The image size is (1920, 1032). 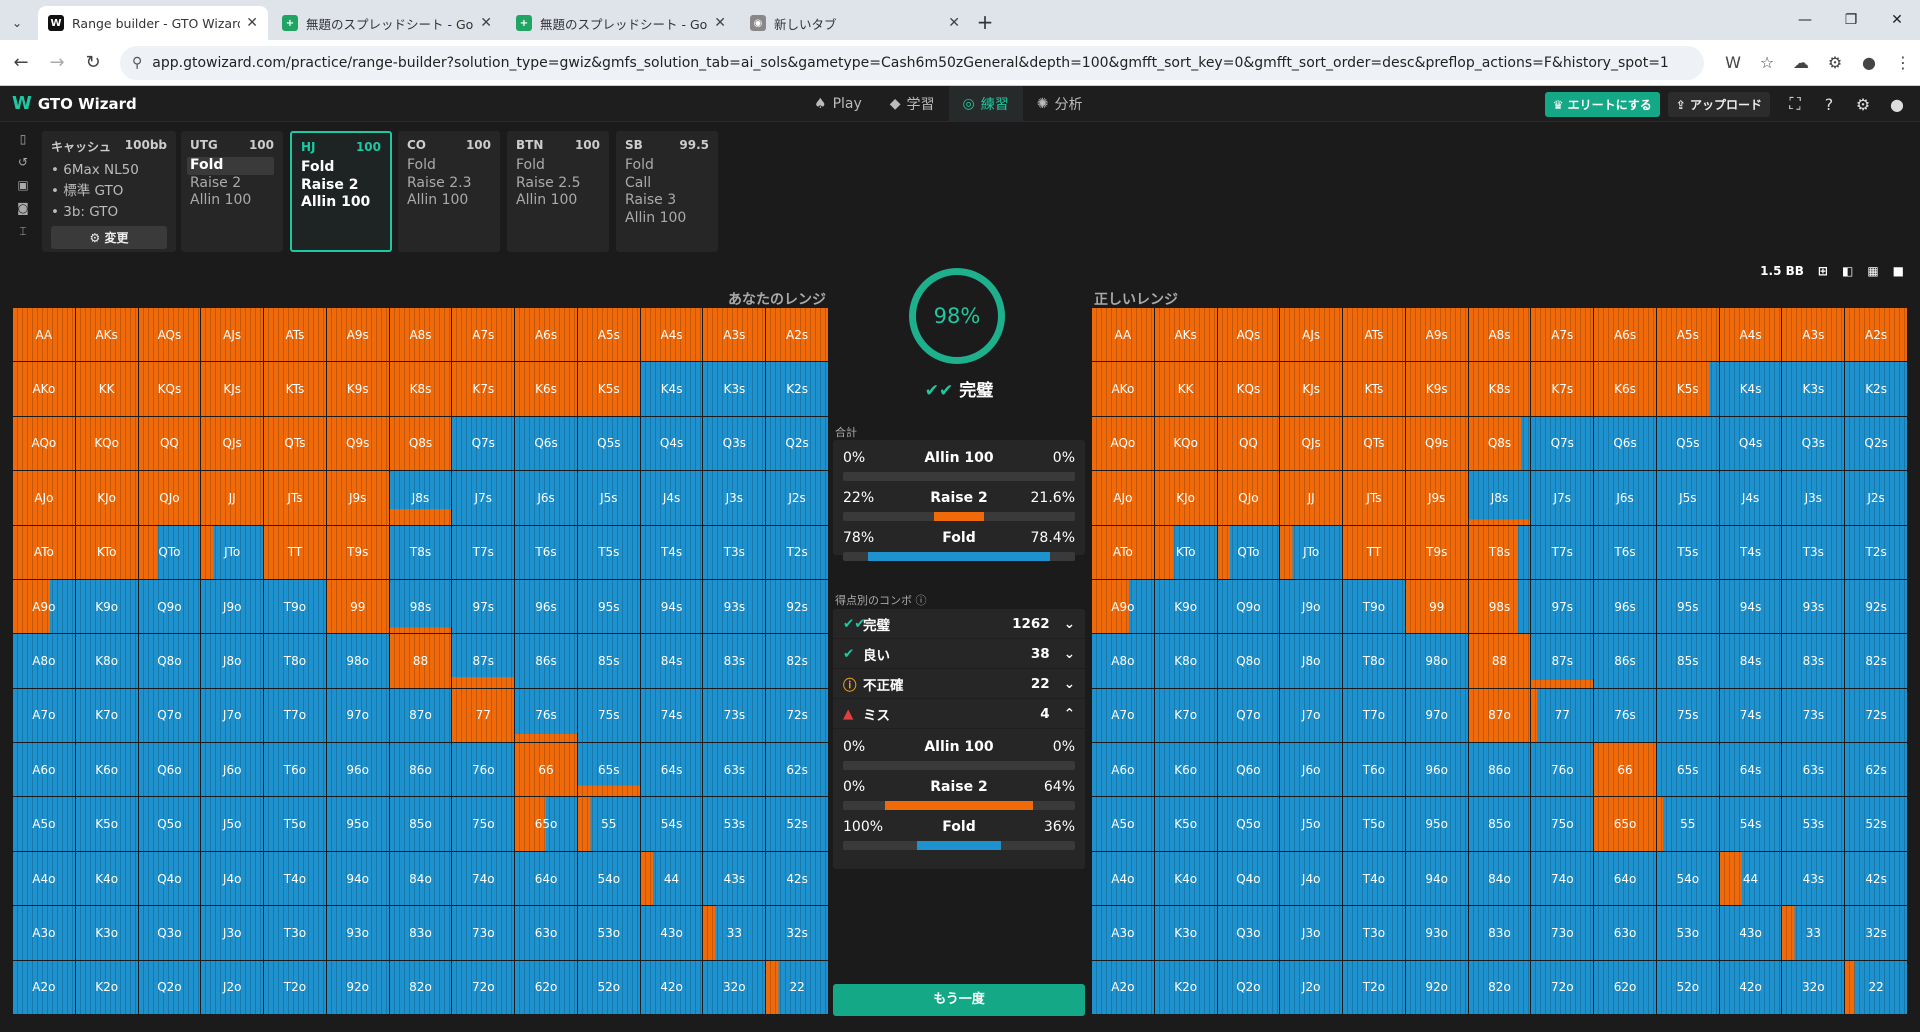 What do you see at coordinates (1248, 389) in the screenshot?
I see `range-cell: KQs` at bounding box center [1248, 389].